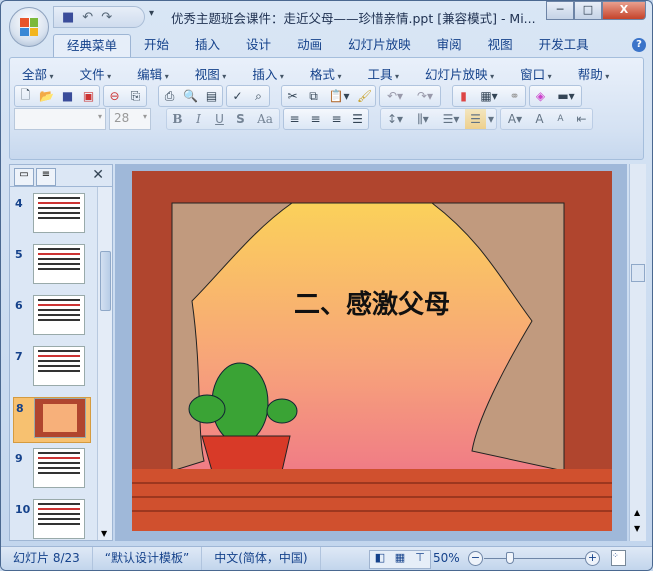 The height and width of the screenshot is (571, 653). Describe the element at coordinates (211, 73) in the screenshot. I see `menu-view: 视图` at that location.